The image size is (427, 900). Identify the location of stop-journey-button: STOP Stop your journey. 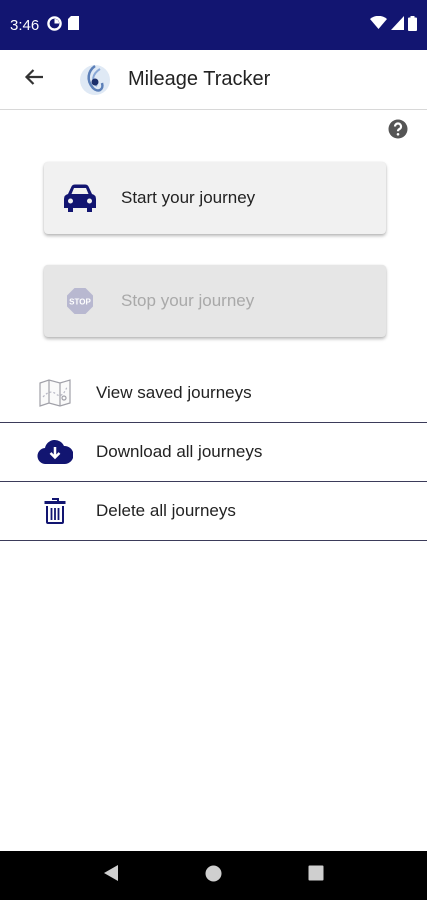
(215, 301).